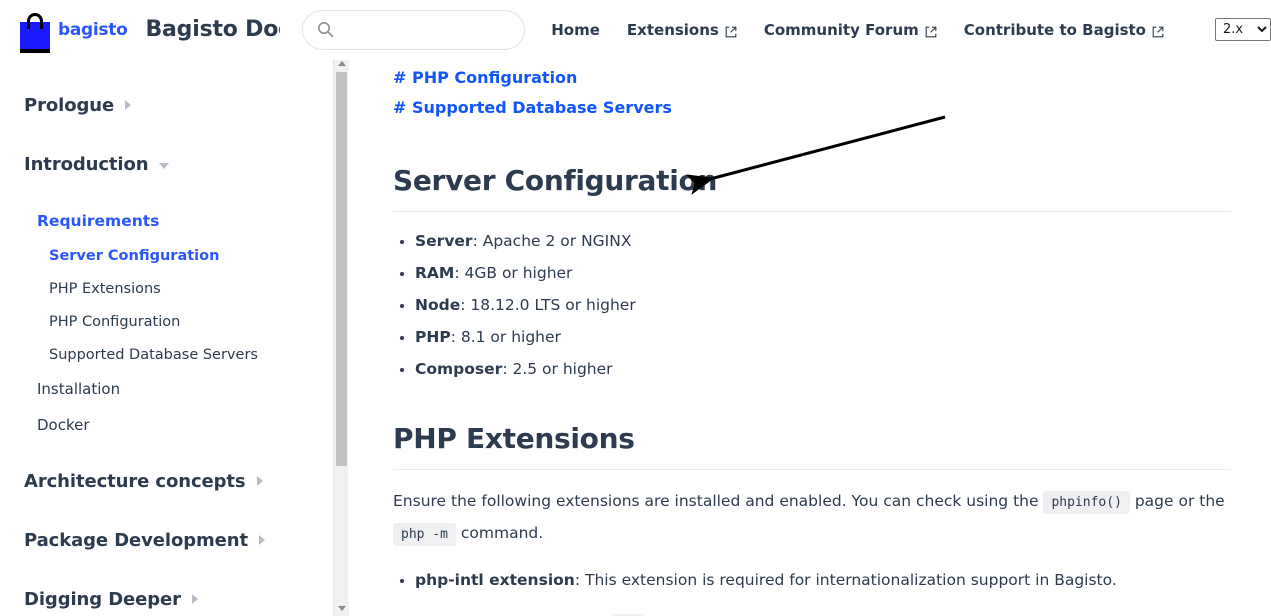 Image resolution: width=1271 pixels, height=616 pixels. What do you see at coordinates (136, 540) in the screenshot?
I see `sidebar-section-label: Package Development` at bounding box center [136, 540].